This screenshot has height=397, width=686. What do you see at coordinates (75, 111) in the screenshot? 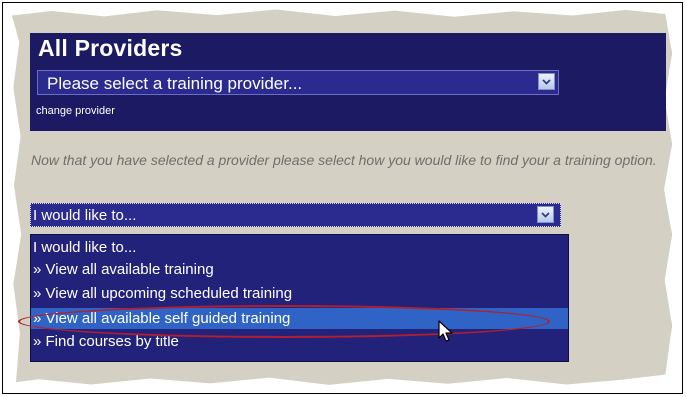
I see `change-provider-link: change provider` at bounding box center [75, 111].